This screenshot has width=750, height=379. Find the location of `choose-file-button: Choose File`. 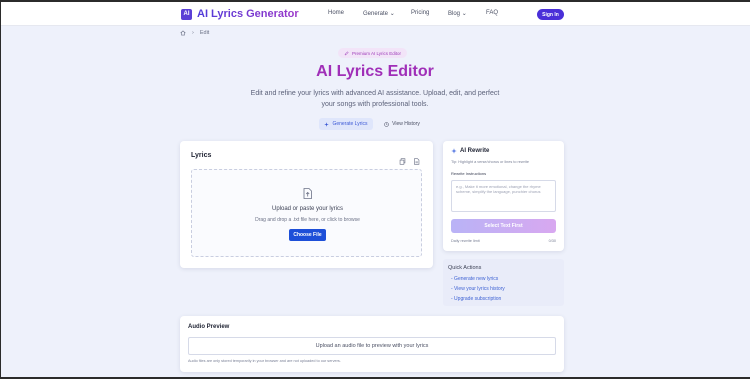

choose-file-button: Choose File is located at coordinates (307, 235).